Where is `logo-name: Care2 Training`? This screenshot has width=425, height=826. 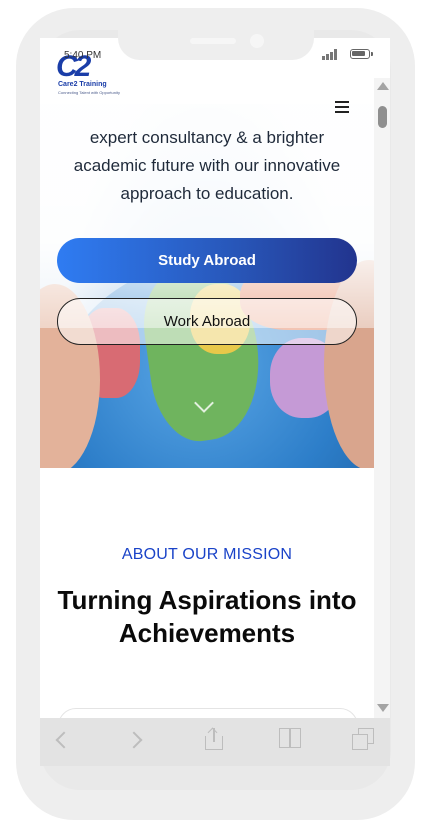
logo-name: Care2 Training is located at coordinates (82, 84).